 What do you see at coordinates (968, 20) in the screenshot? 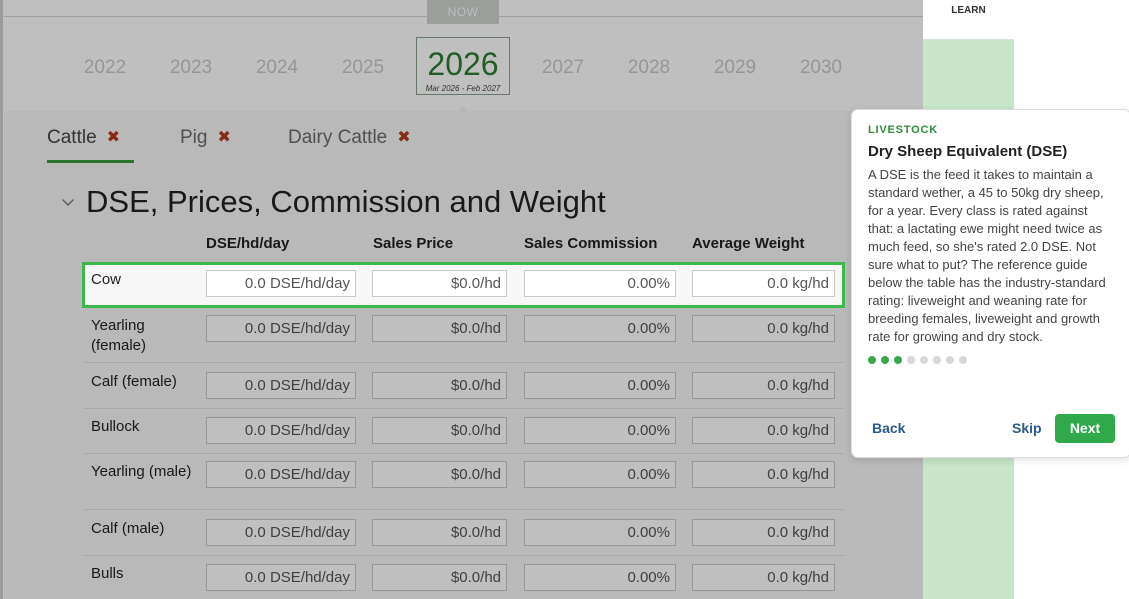
I see `learn-button: LEARN` at bounding box center [968, 20].